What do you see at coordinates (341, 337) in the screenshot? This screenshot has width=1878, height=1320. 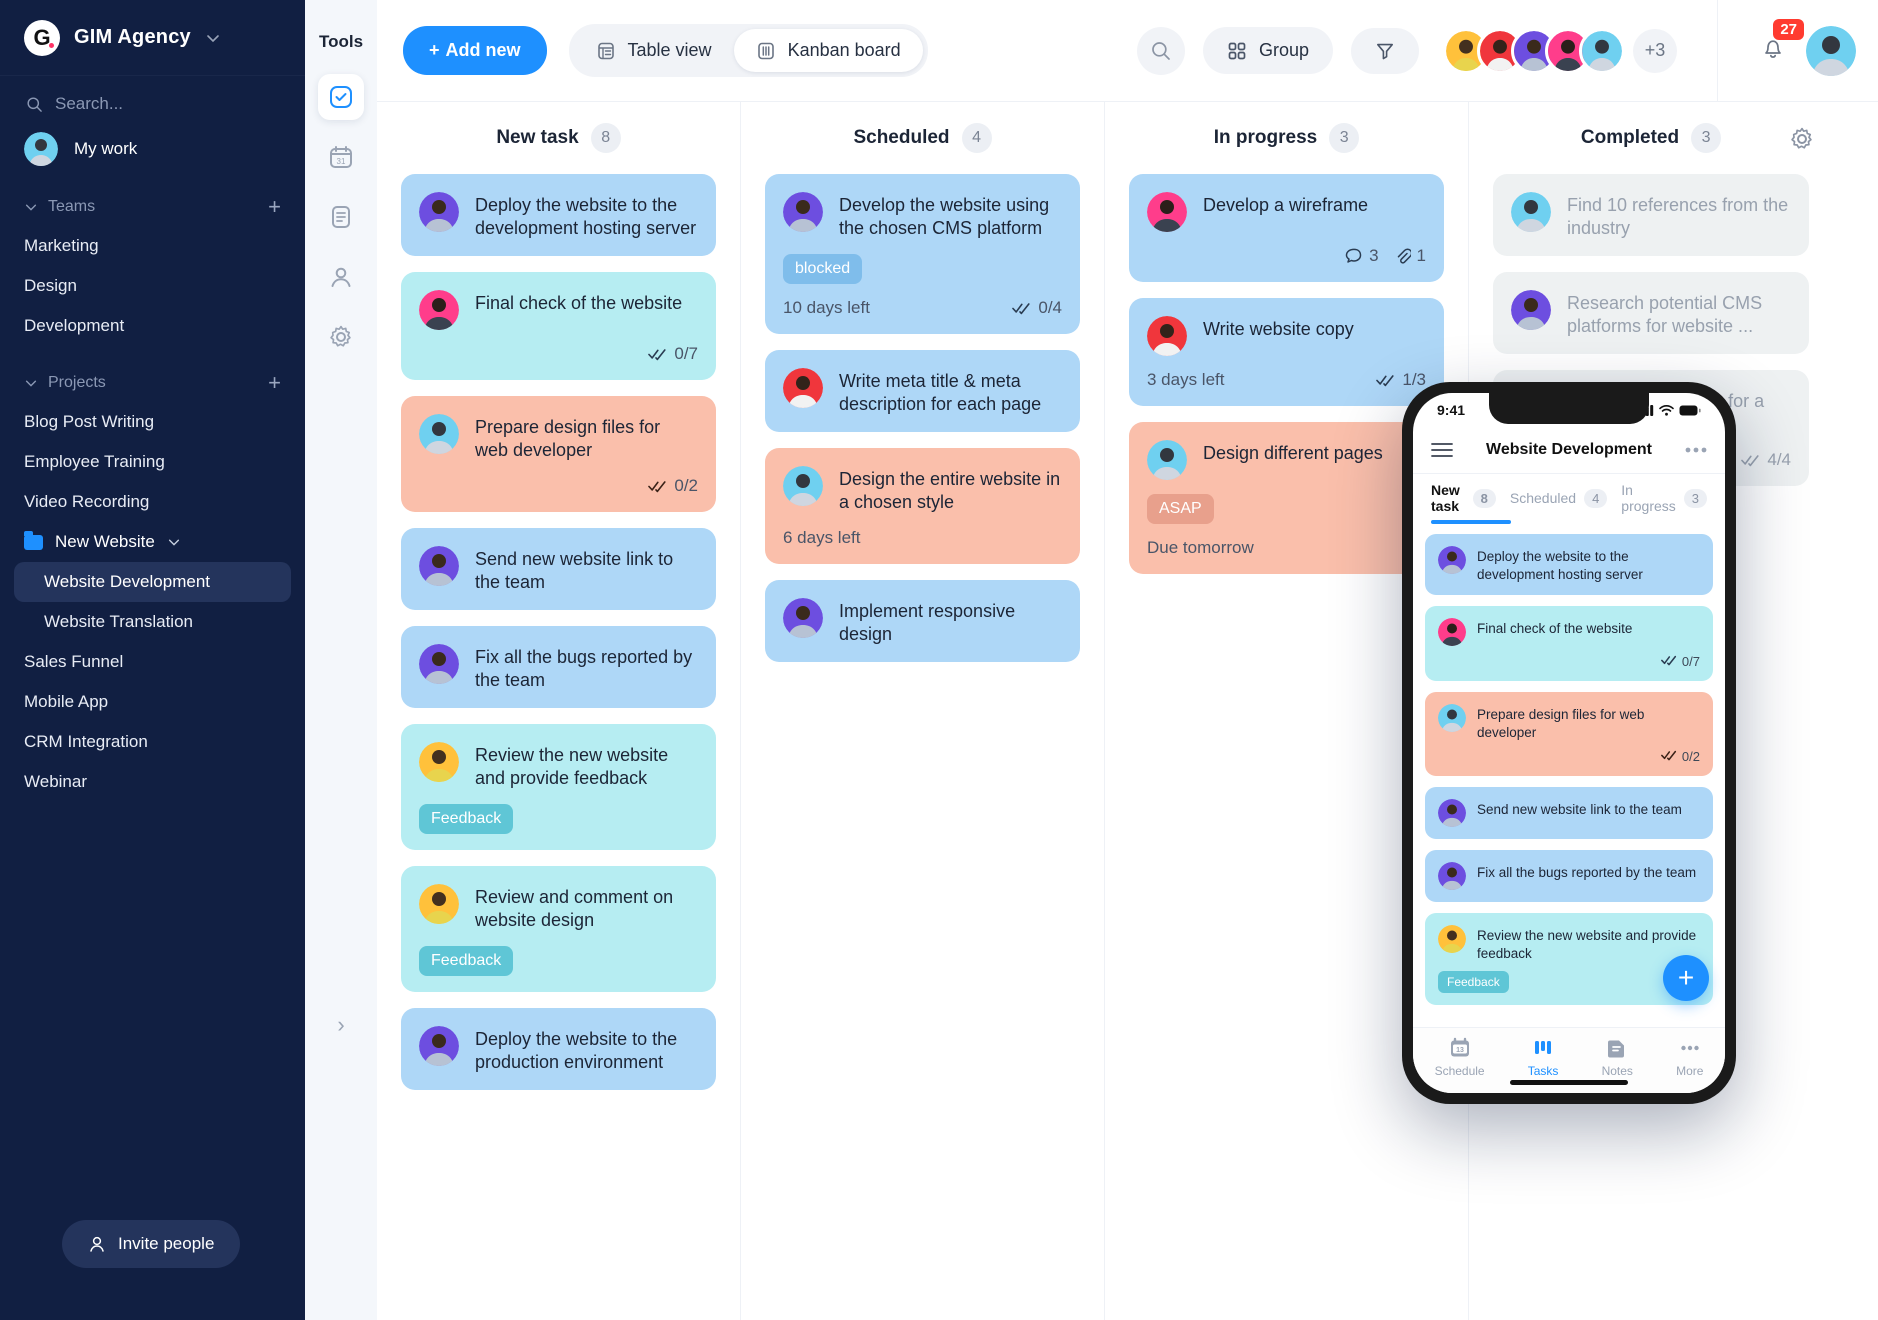 I see `tool-settings` at bounding box center [341, 337].